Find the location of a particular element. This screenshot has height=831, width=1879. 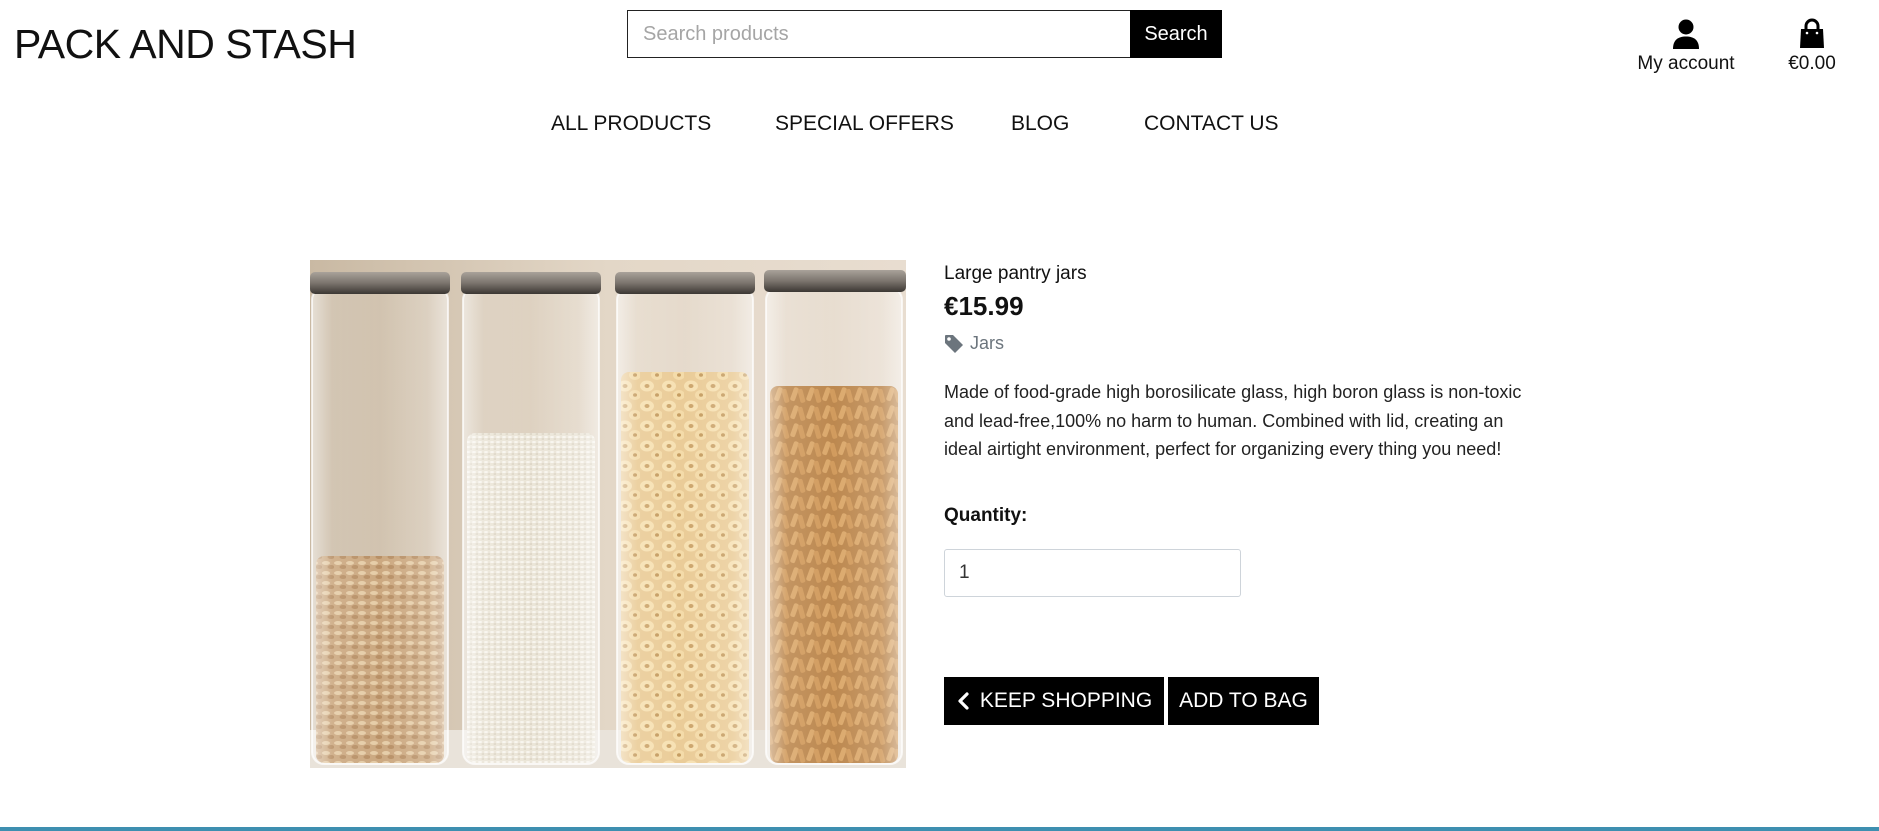

chevron-left-icon is located at coordinates (963, 701).